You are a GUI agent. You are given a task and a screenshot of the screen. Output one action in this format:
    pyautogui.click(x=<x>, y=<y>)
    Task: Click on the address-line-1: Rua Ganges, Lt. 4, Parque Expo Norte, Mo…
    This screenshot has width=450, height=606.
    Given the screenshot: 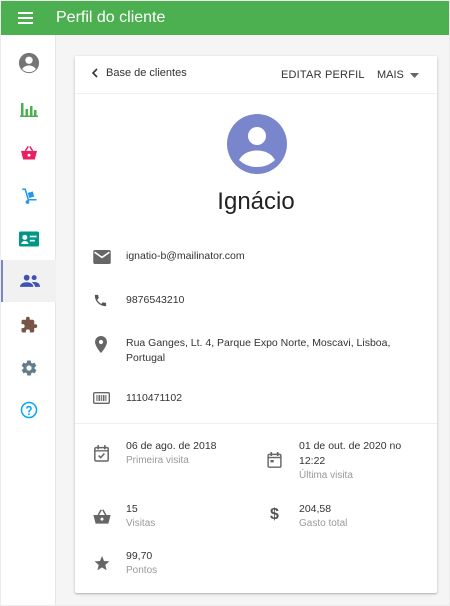 What is the action you would take?
    pyautogui.click(x=258, y=343)
    